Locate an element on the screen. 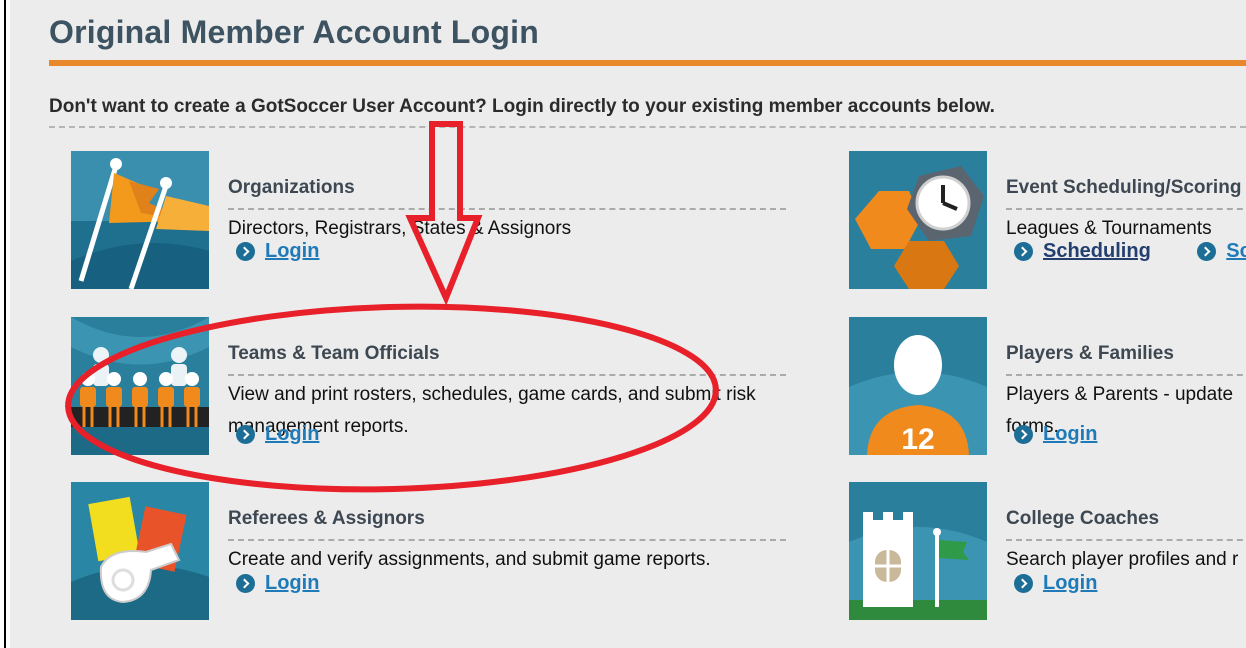 The width and height of the screenshot is (1246, 648). scheduling-link-item: Scheduling is located at coordinates (1082, 251).